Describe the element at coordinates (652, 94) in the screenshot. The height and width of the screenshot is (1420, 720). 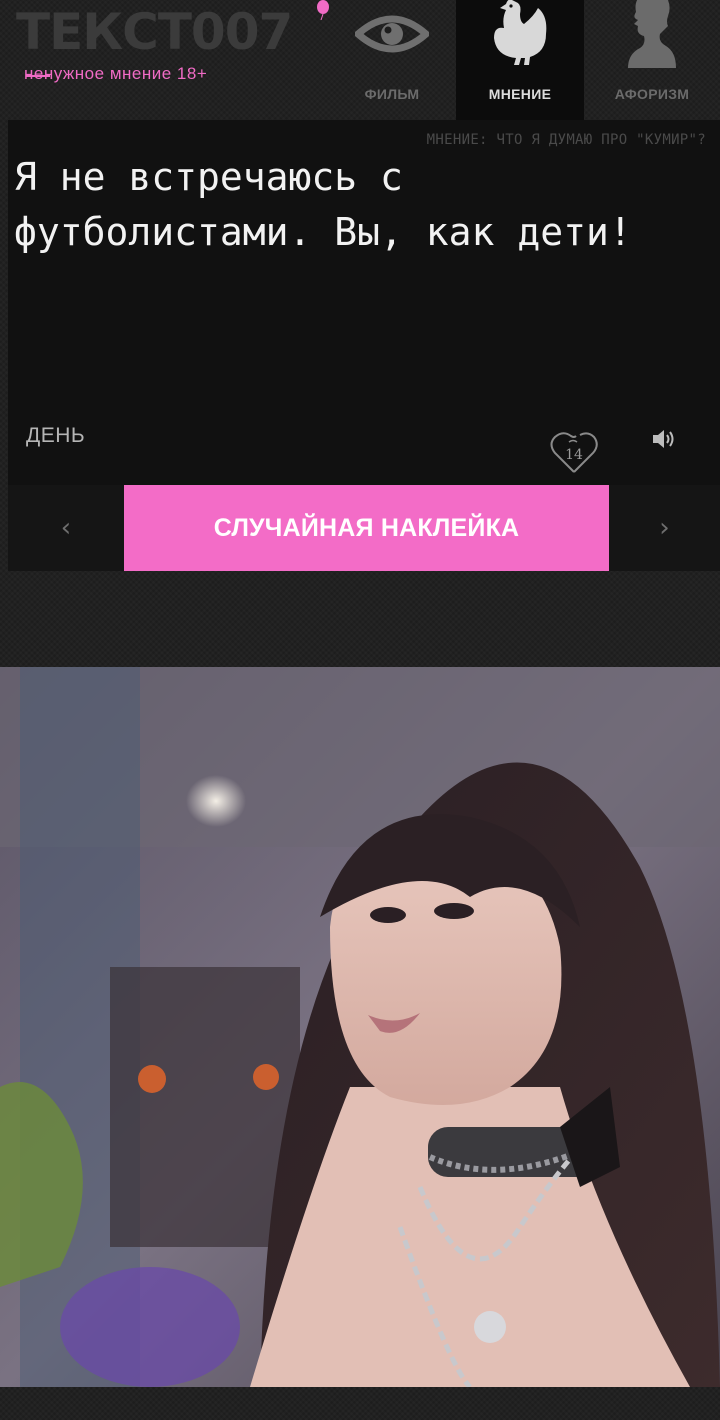
I see `tab-aphorism-label: АФОРИЗМ` at that location.